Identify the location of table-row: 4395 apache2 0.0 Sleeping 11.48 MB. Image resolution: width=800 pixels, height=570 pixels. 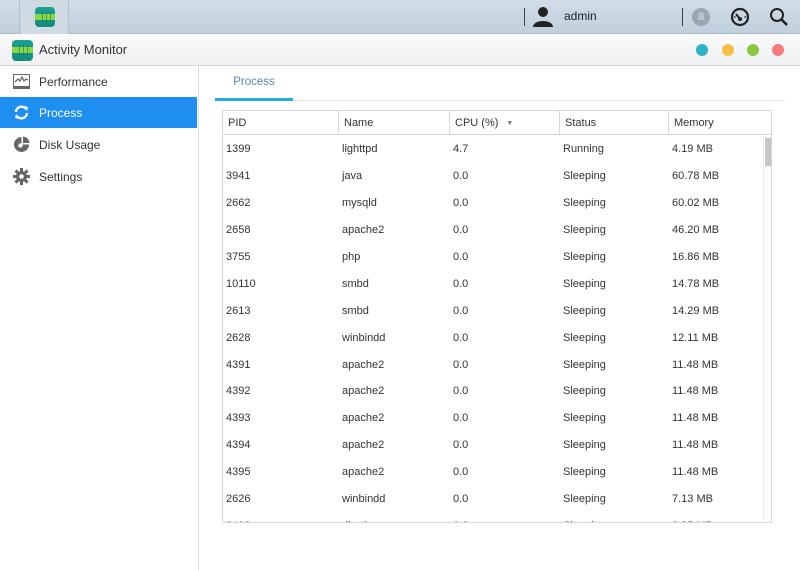
(493, 472).